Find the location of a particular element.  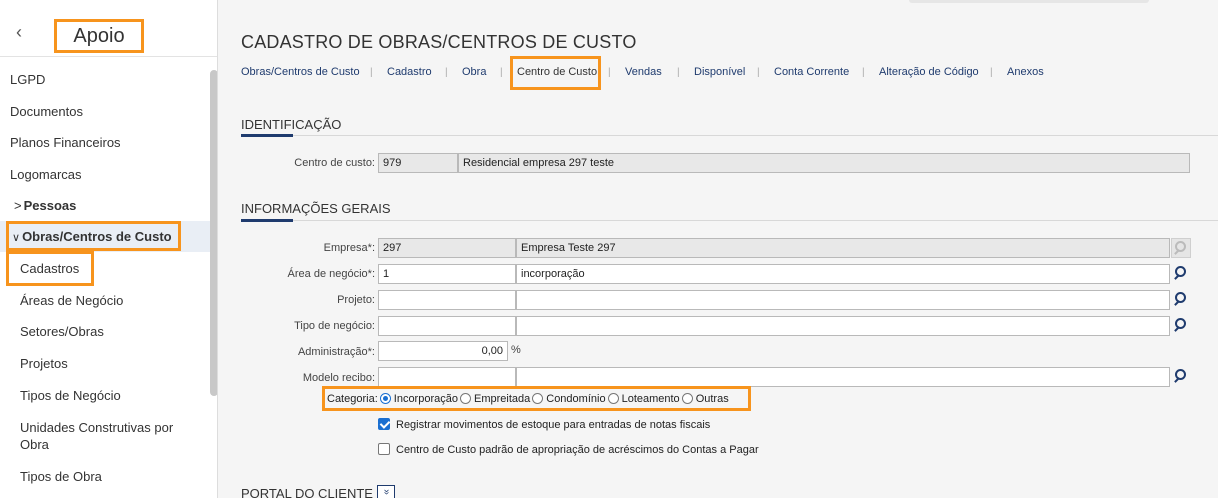

centro-custo-code-field: 979 is located at coordinates (418, 163).